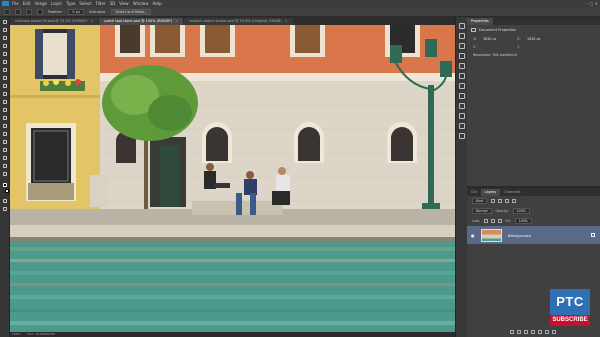 The height and width of the screenshot is (337, 600). I want to click on dodge-tool-icon, so click(5, 126).